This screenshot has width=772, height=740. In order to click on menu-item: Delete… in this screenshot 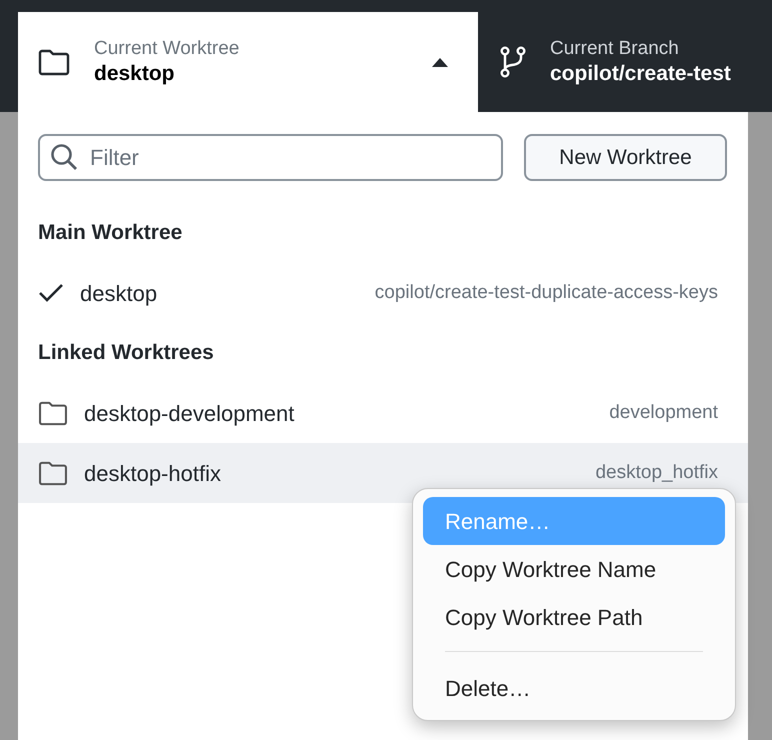, I will do `click(574, 688)`.